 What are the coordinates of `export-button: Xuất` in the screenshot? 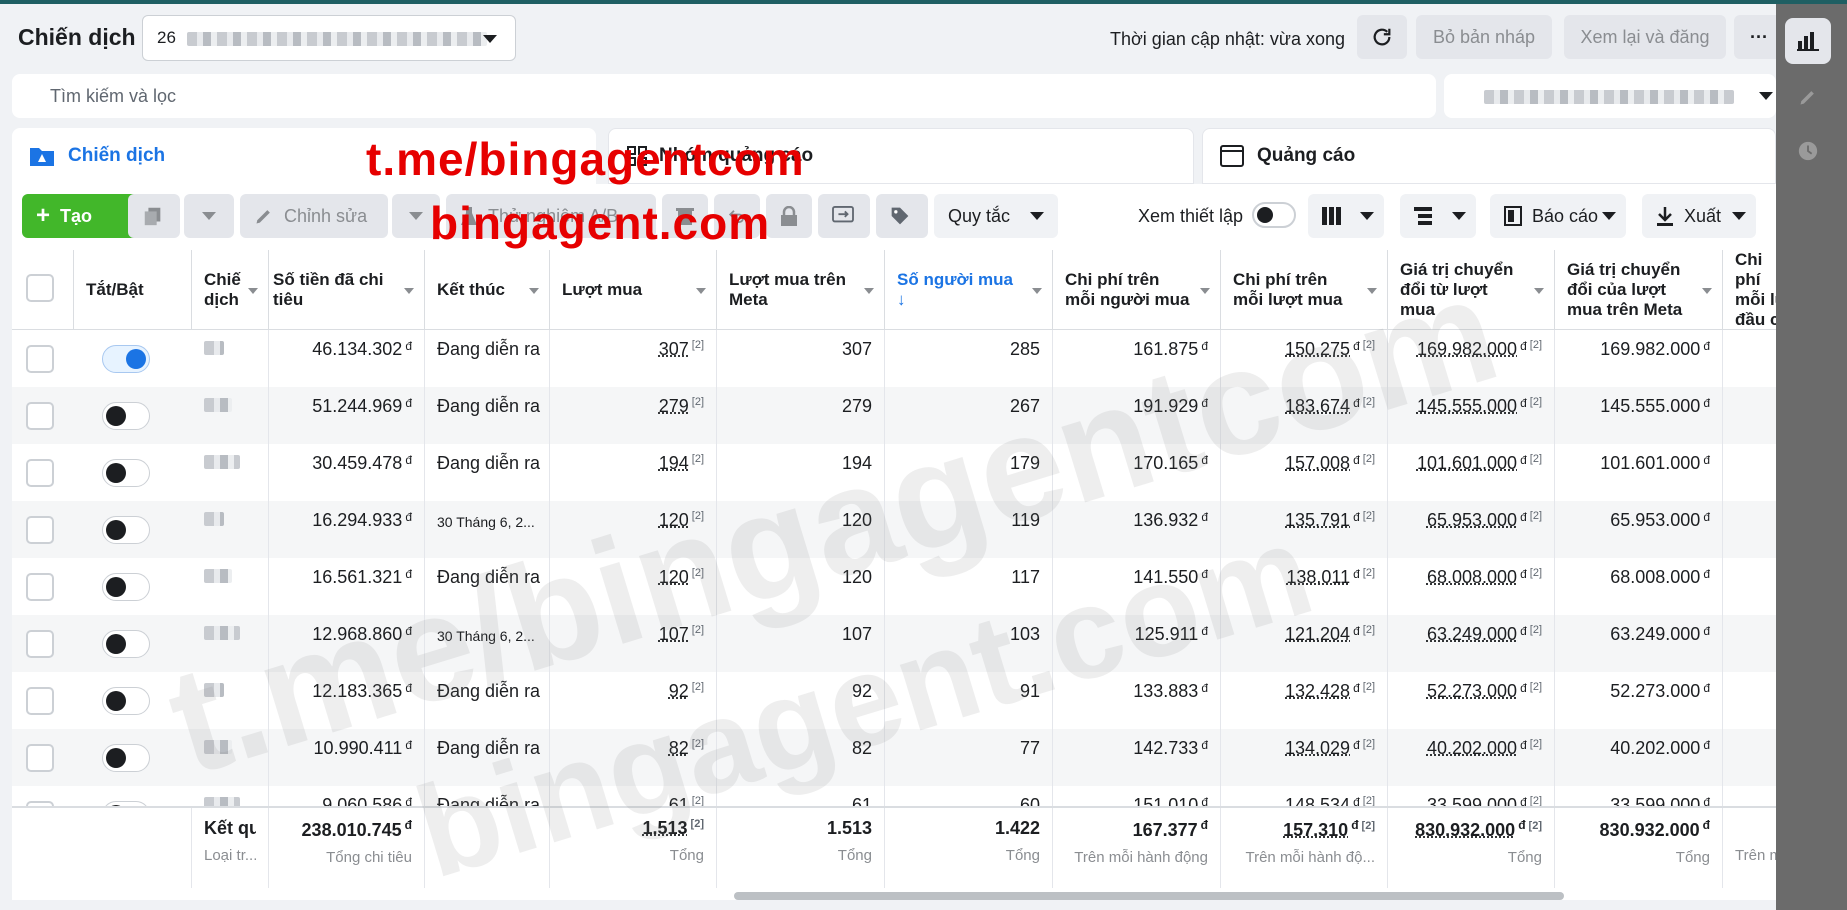 It's located at (1699, 216).